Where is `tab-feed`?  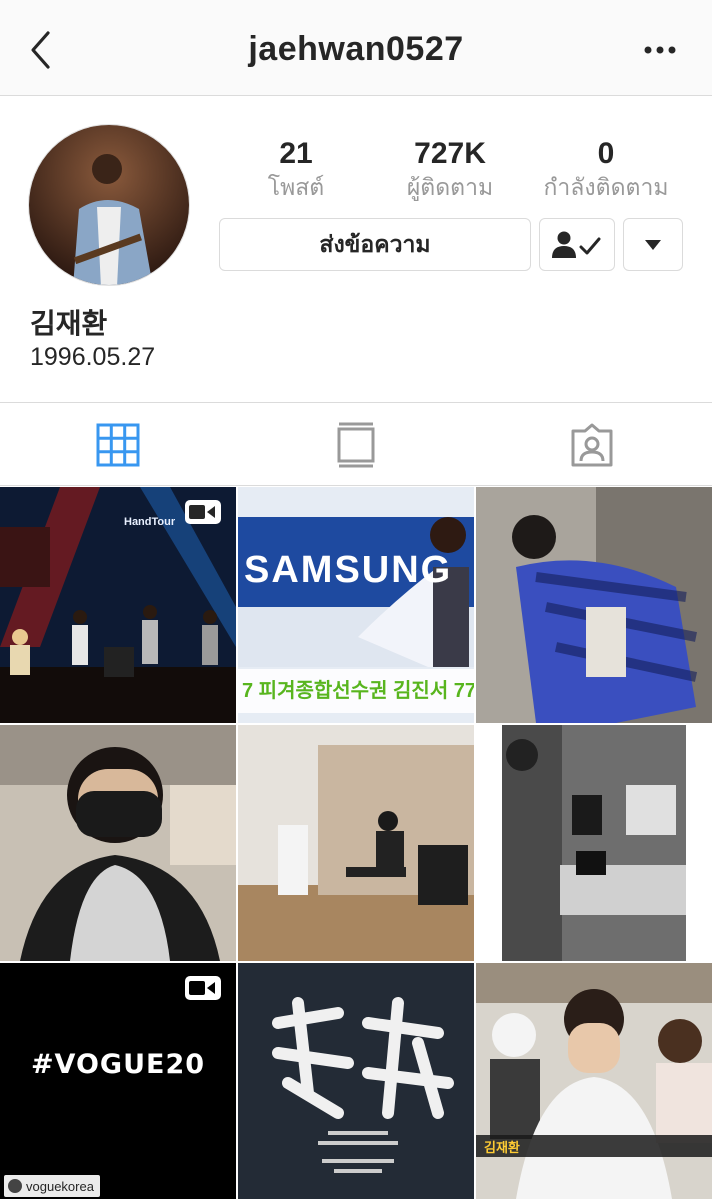 tab-feed is located at coordinates (356, 445).